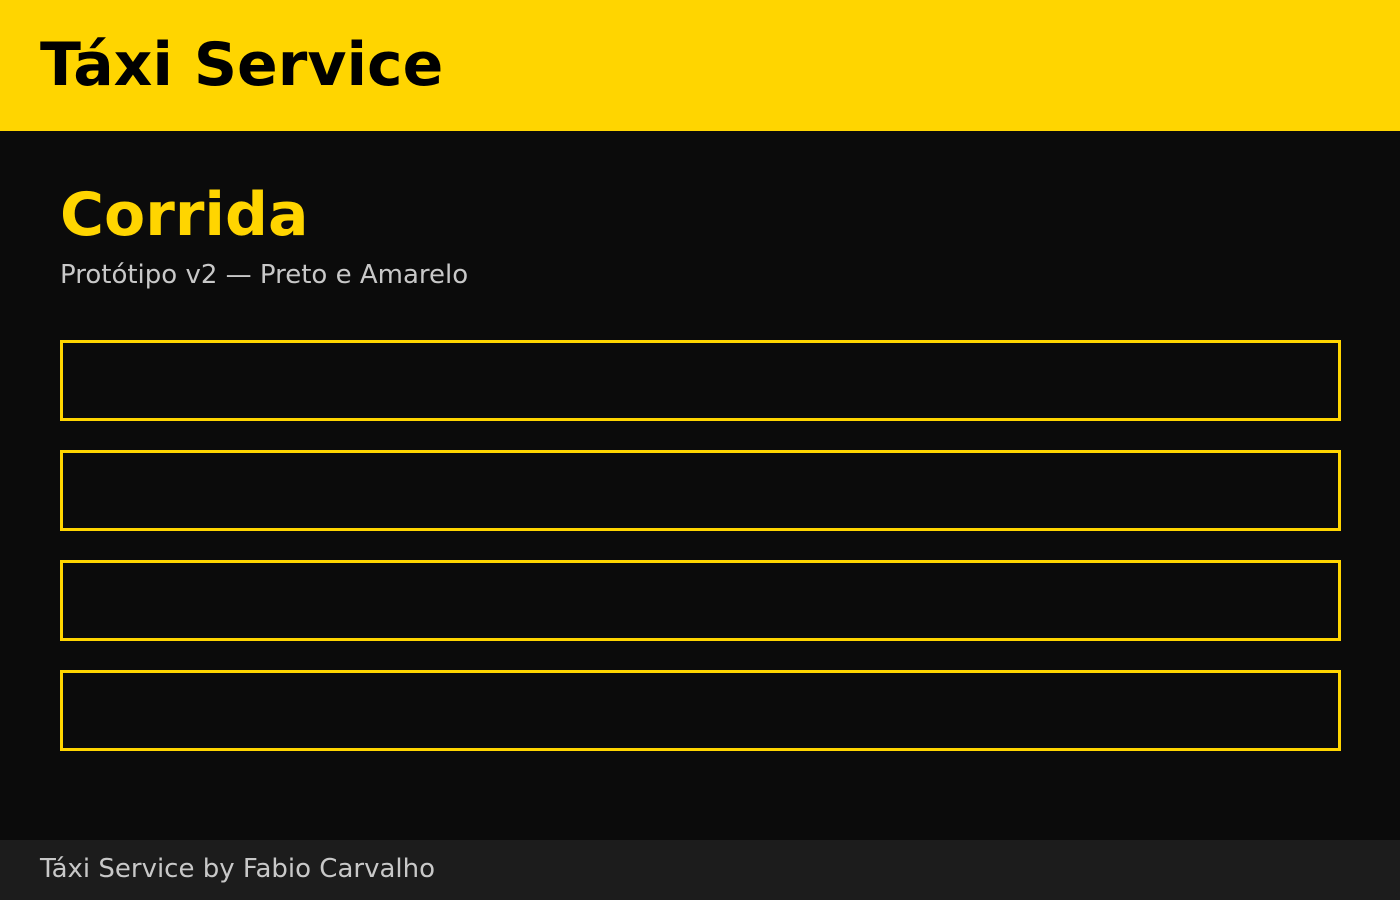  Describe the element at coordinates (264, 275) in the screenshot. I see `page-subtitle: Protótipo v2 — Preto e Amarelo` at that location.